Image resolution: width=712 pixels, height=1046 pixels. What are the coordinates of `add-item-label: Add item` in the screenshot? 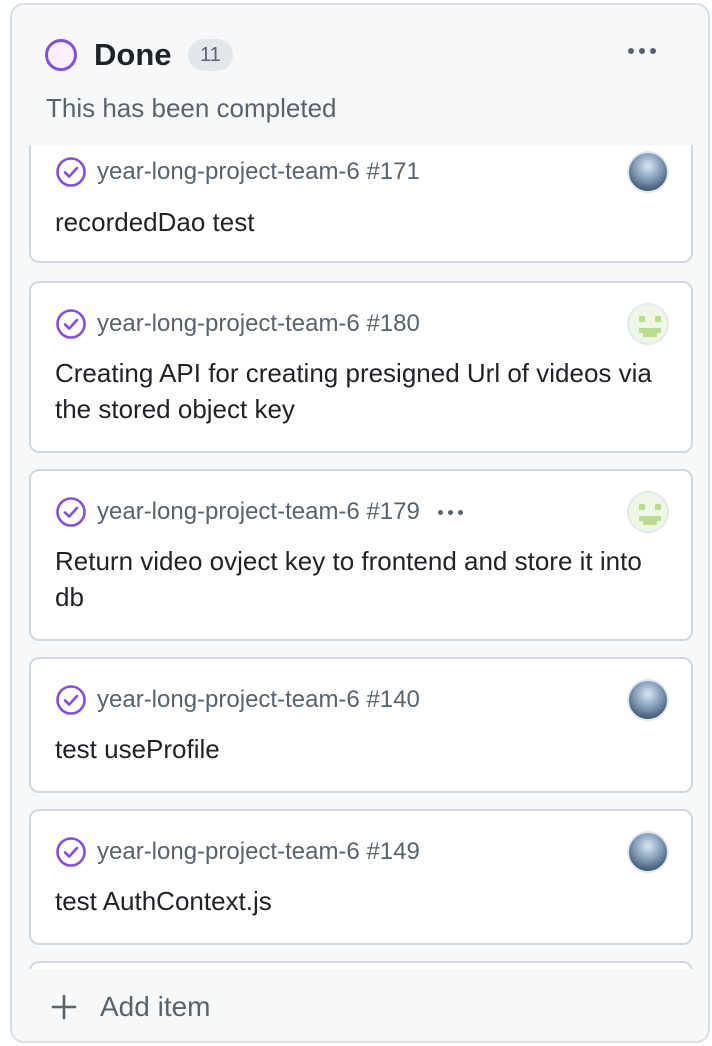 It's located at (155, 1006).